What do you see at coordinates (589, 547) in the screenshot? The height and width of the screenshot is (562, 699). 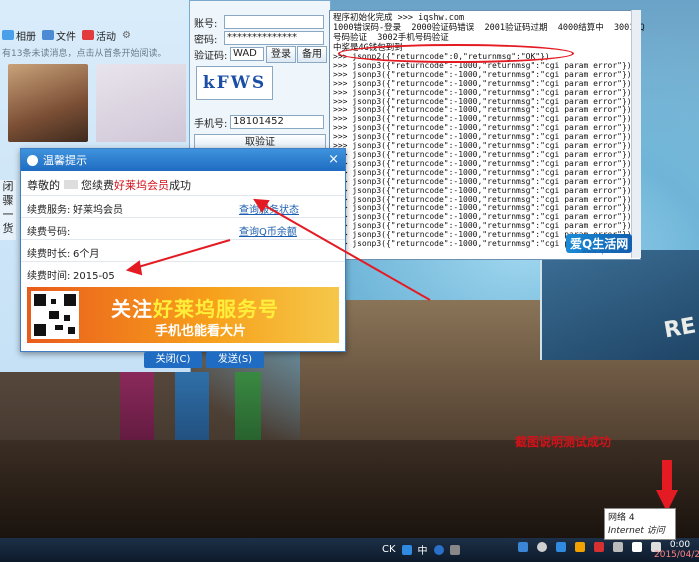 I see `system-tray` at bounding box center [589, 547].